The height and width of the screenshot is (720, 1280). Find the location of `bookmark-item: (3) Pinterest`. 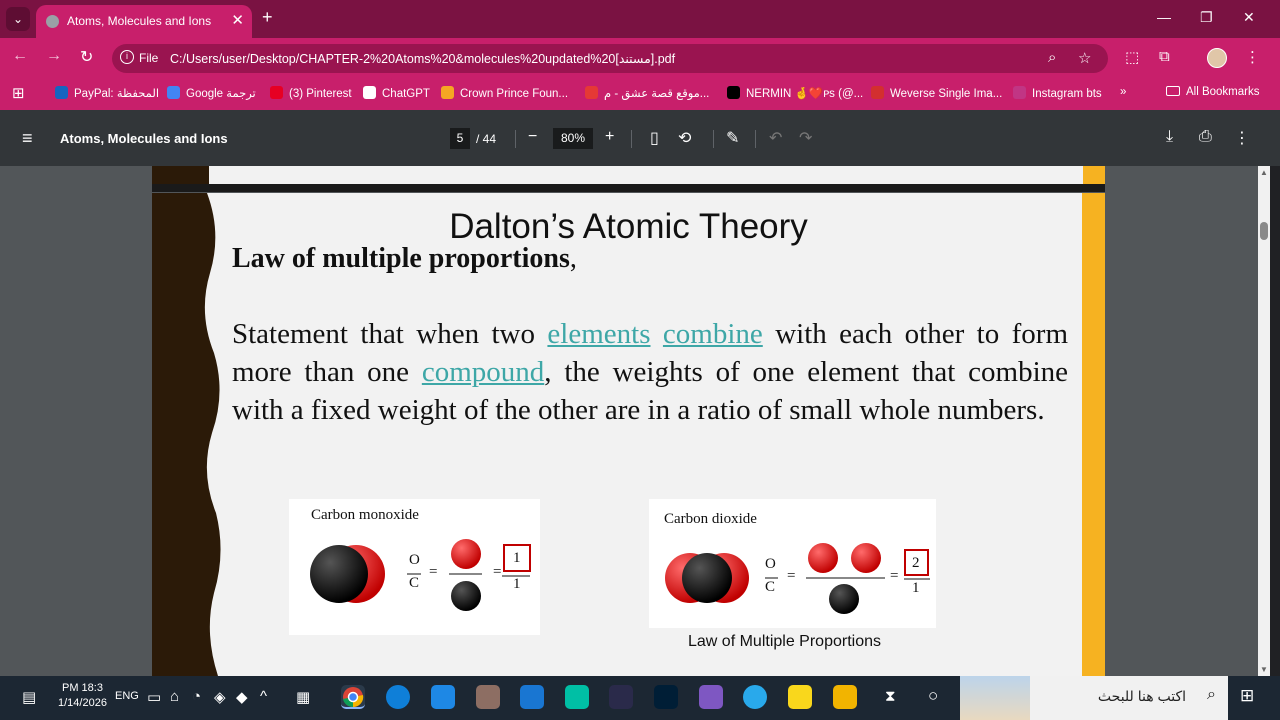

bookmark-item: (3) Pinterest is located at coordinates (311, 93).